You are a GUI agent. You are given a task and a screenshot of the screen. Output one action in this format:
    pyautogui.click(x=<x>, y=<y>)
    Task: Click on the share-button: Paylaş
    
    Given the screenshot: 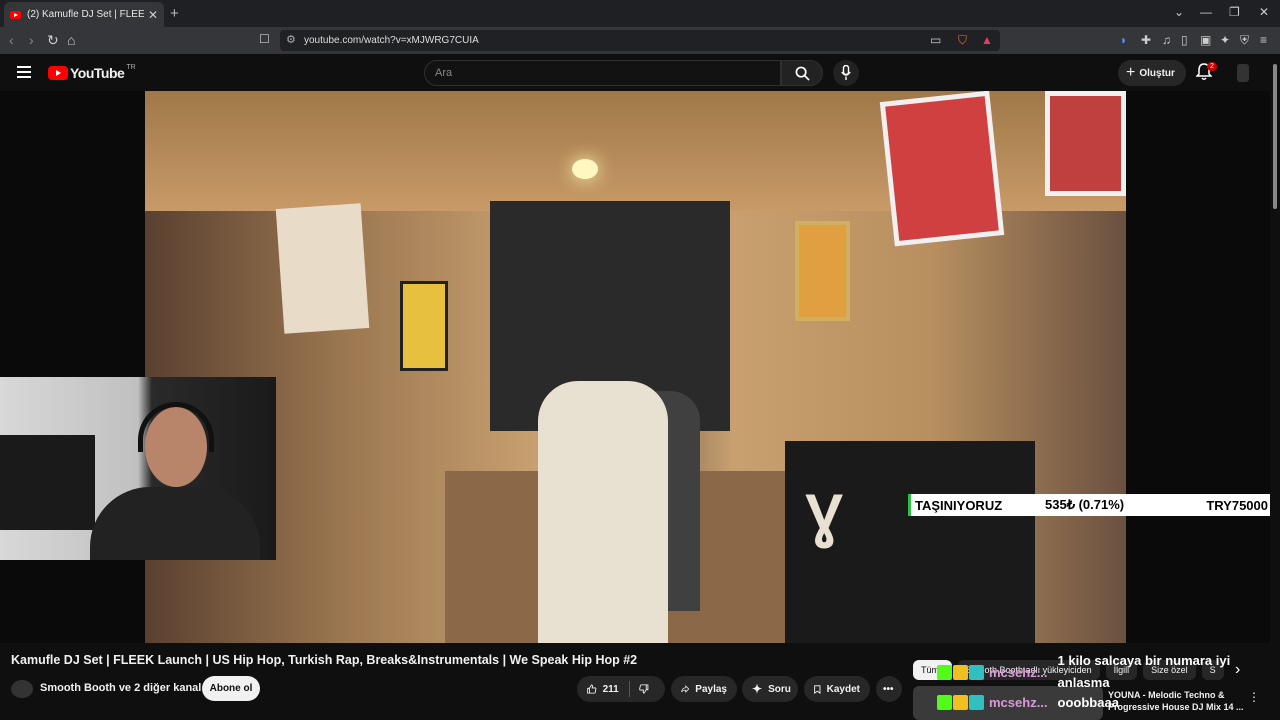 What is the action you would take?
    pyautogui.click(x=704, y=689)
    